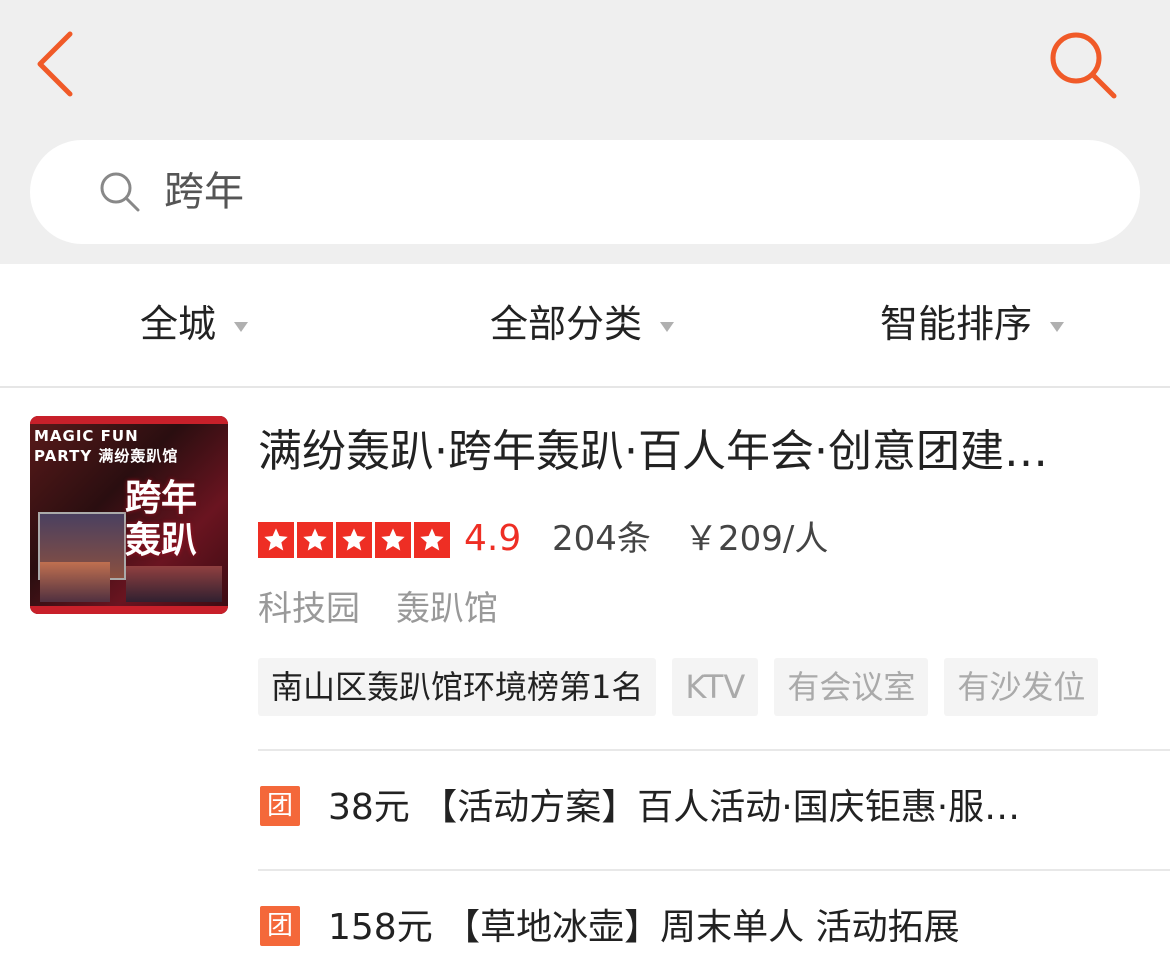 This screenshot has width=1170, height=968. Describe the element at coordinates (178, 324) in the screenshot. I see `filter-city-label: 全城` at that location.